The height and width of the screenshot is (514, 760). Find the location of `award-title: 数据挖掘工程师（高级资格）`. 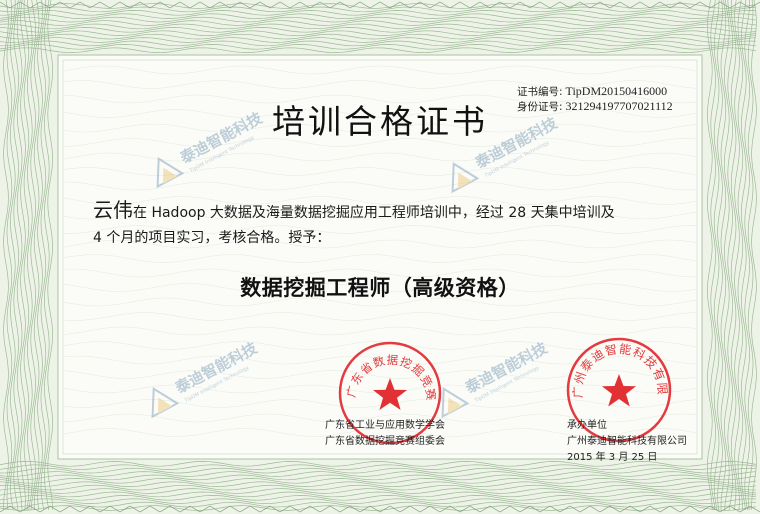

award-title: 数据挖掘工程师（高级资格） is located at coordinates (380, 288).